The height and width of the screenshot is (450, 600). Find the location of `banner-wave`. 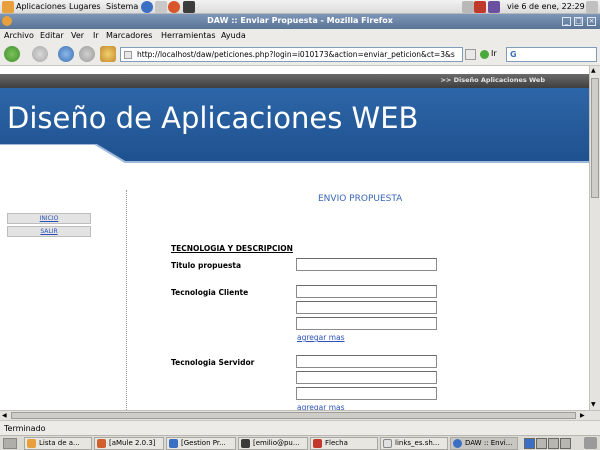

banner-wave is located at coordinates (294, 156).